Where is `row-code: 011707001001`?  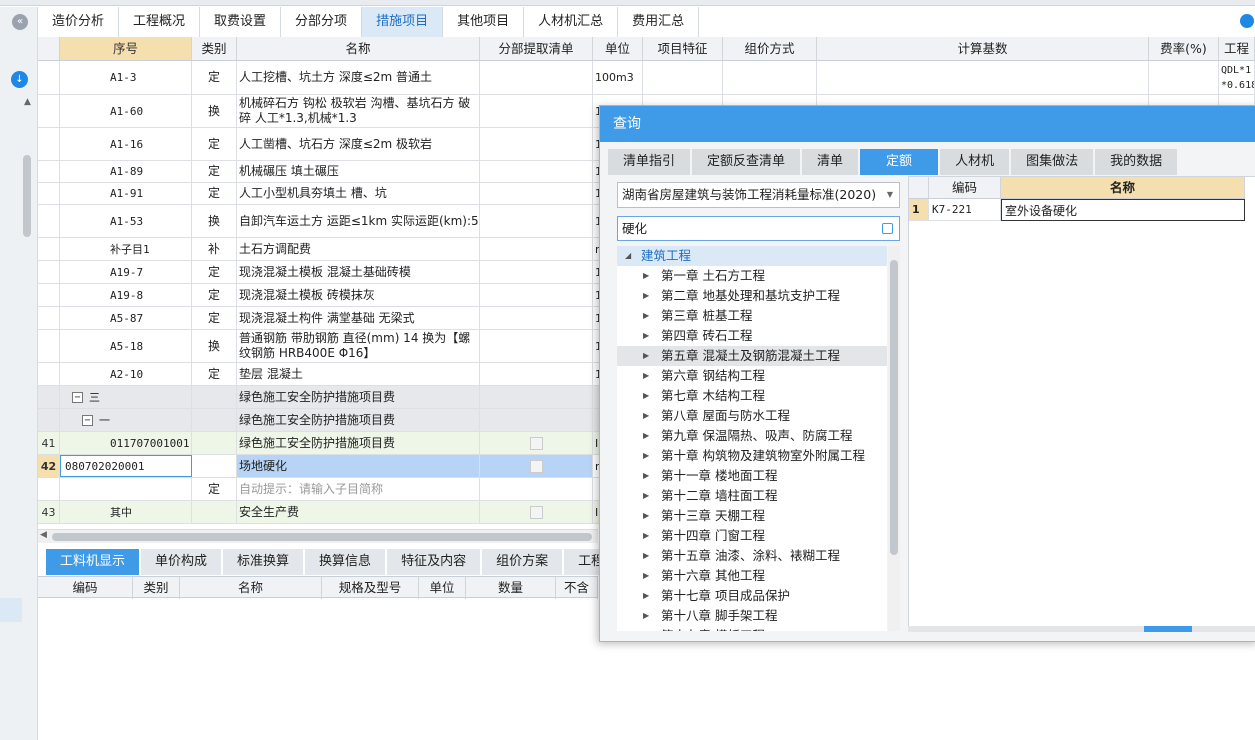
row-code: 011707001001 is located at coordinates (126, 443).